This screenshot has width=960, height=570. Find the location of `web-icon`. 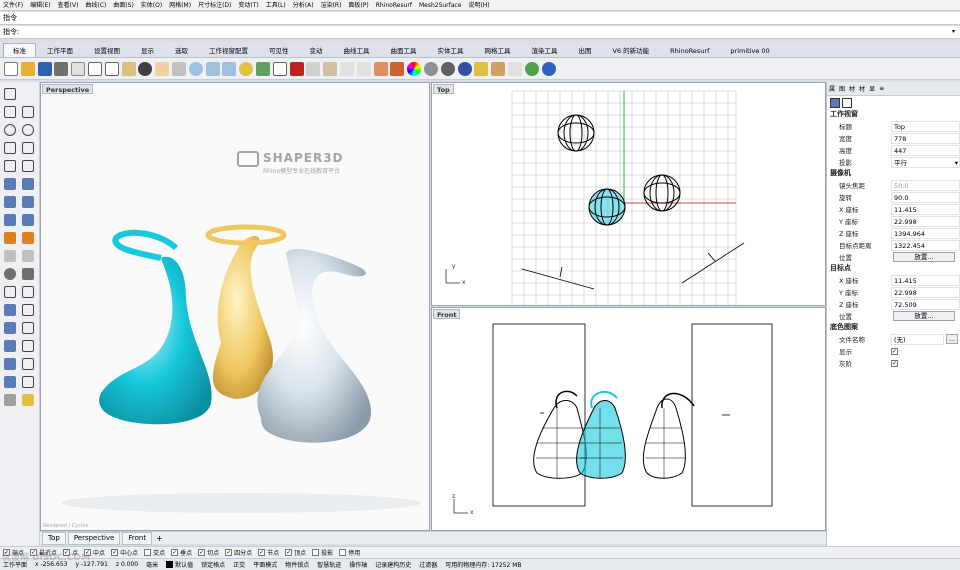

web-icon is located at coordinates (531, 68).